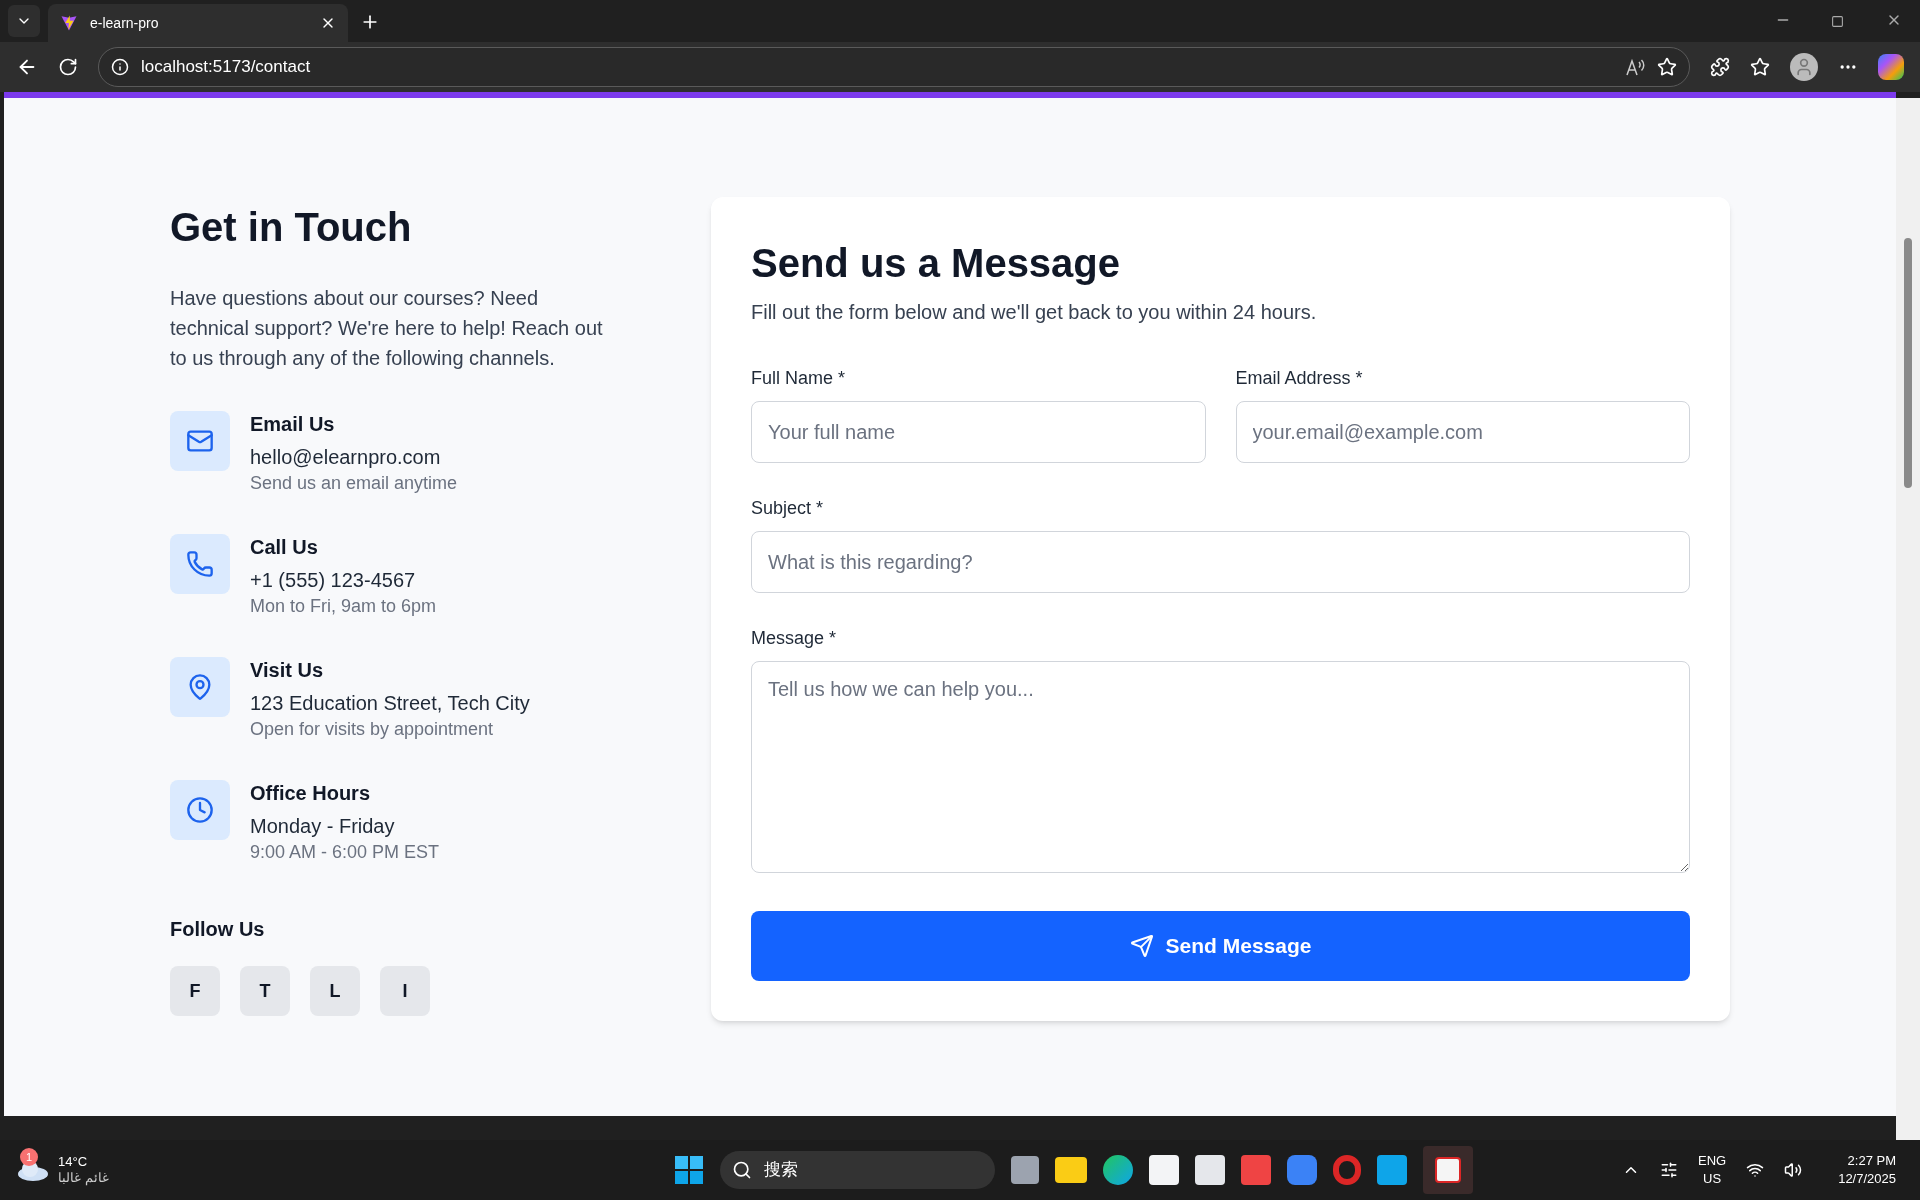  I want to click on contact-note: 9:00 AM - 6:00 PM EST, so click(345, 852).